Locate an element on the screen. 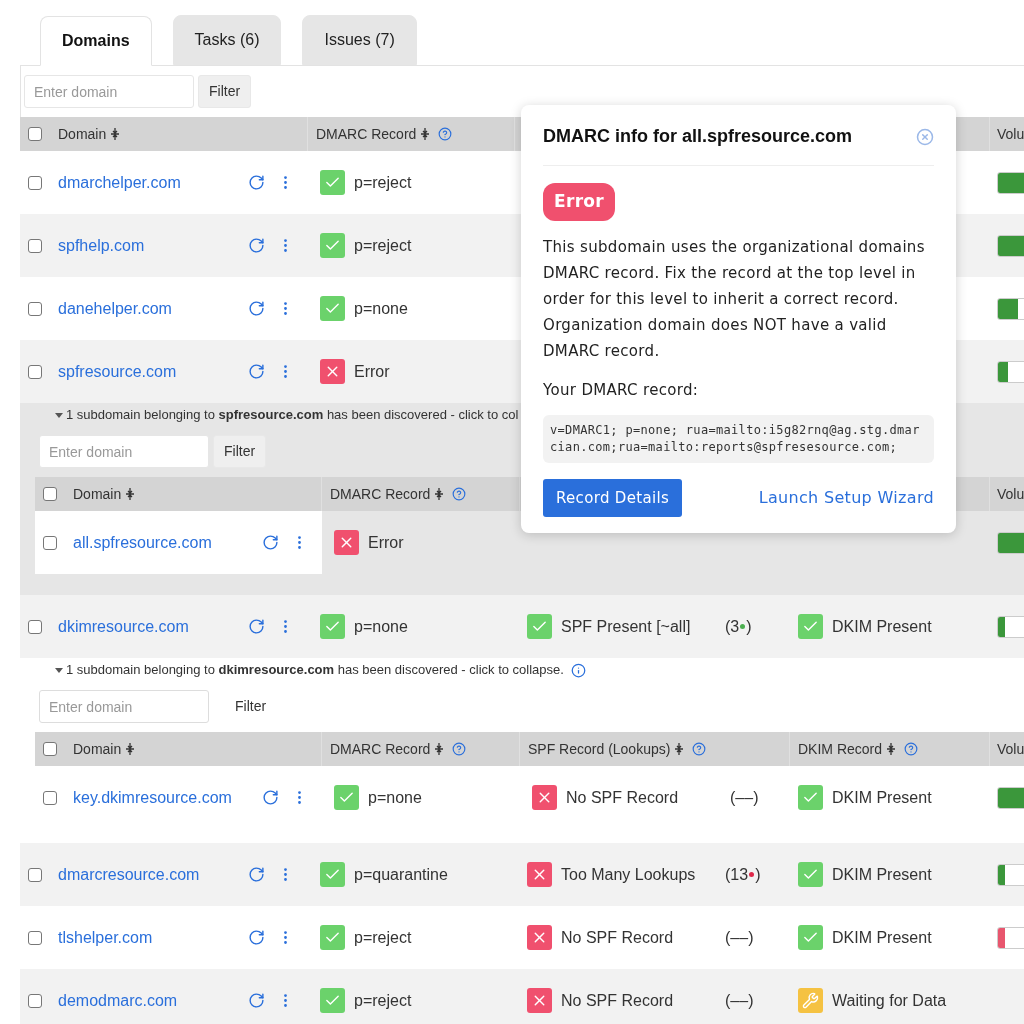 The height and width of the screenshot is (1024, 1024). record-code: v=DMARC1; p=none; rua=mailto:i5g82rnq@ag.stg.dmarcian.com;rua=mailto:reports@spfresesource.com; is located at coordinates (738, 439).